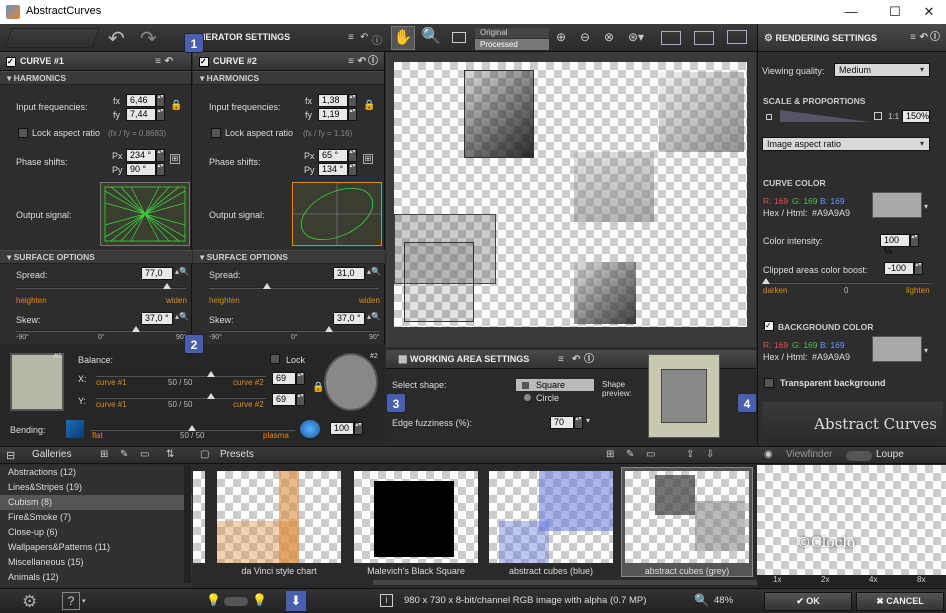 The height and width of the screenshot is (613, 946). I want to click on curve2-spread-menu-icon: ▴🔍, so click(374, 271).